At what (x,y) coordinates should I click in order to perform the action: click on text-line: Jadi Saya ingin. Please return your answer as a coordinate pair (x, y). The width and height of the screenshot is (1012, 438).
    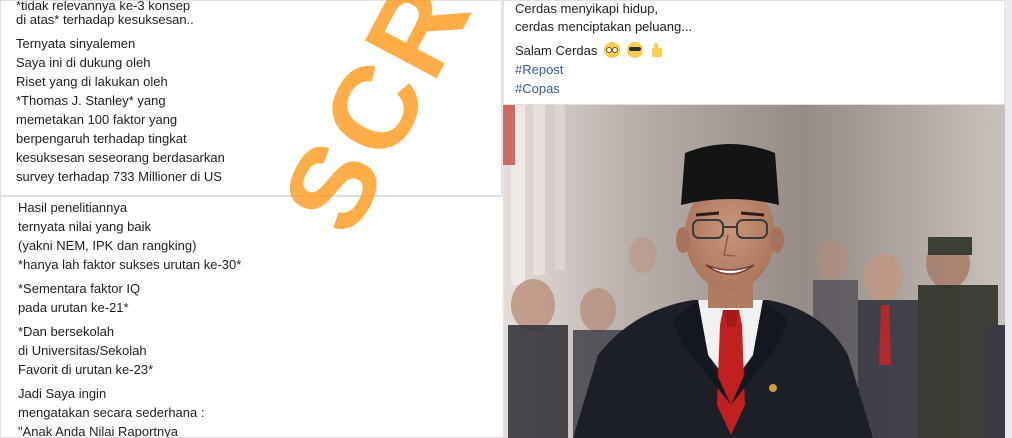
    Looking at the image, I should click on (62, 393).